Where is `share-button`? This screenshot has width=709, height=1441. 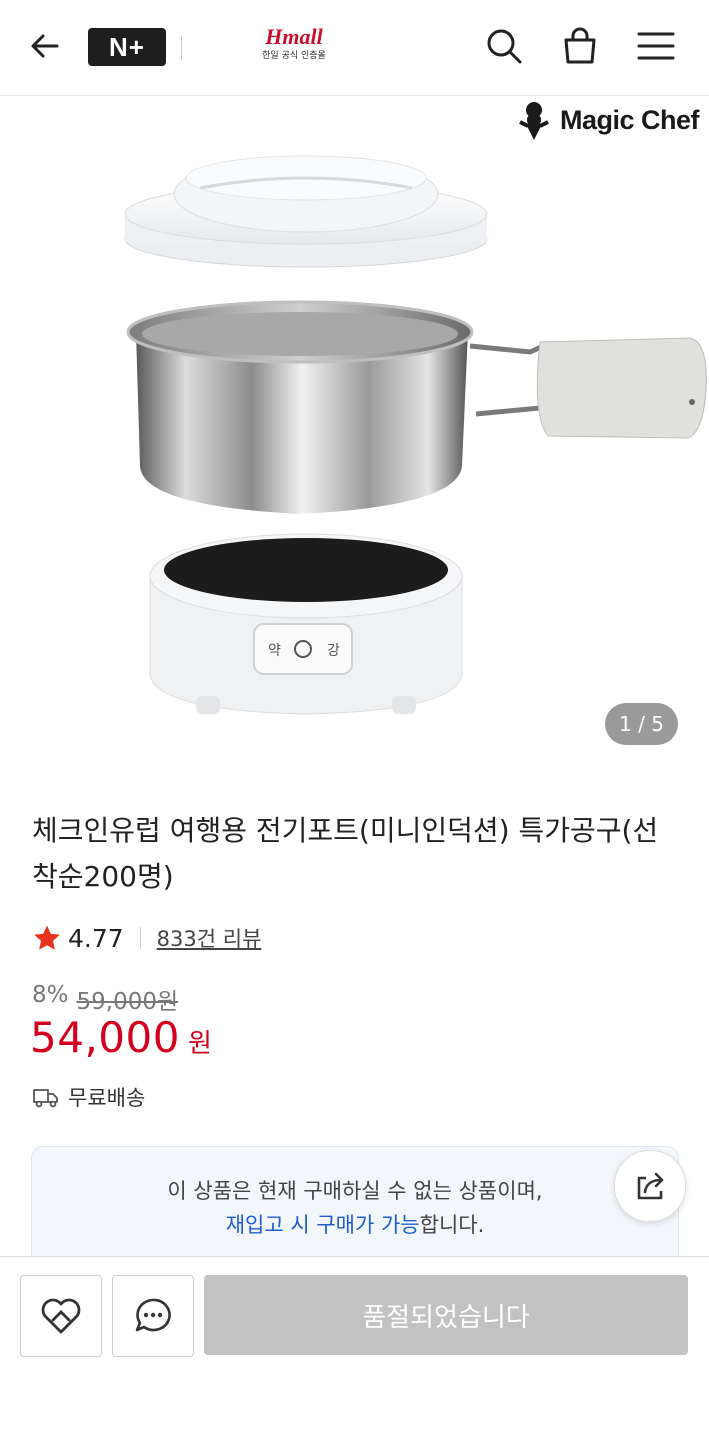
share-button is located at coordinates (650, 1186).